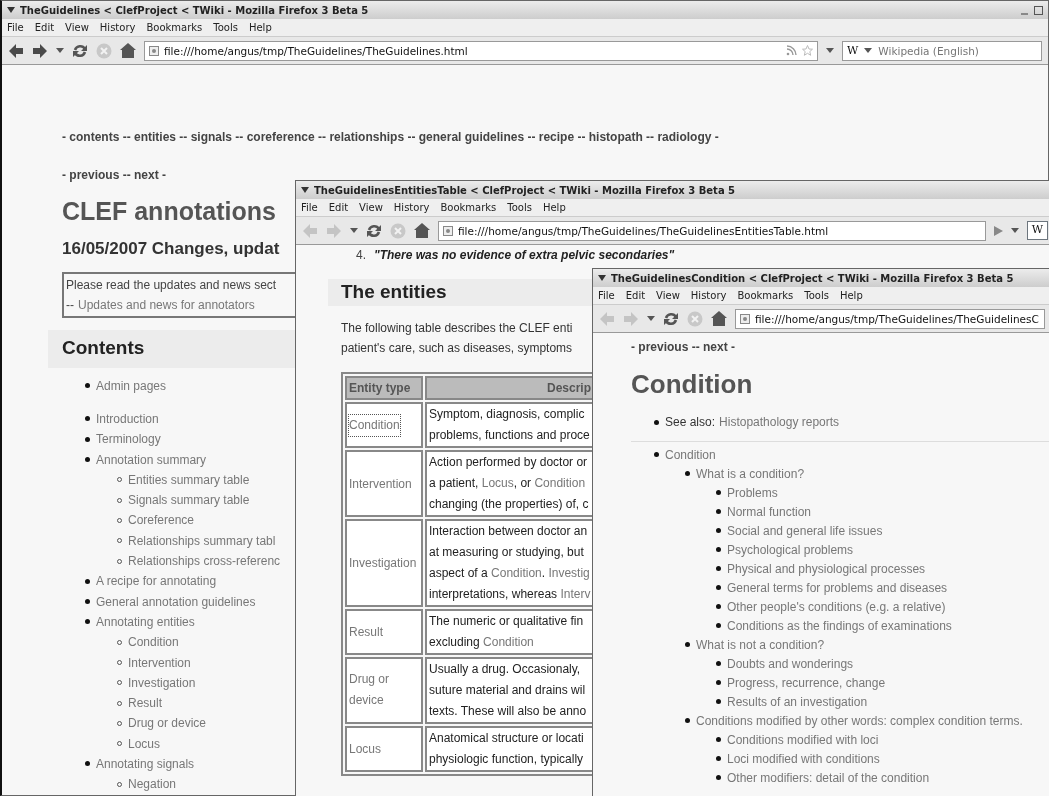  Describe the element at coordinates (383, 563) in the screenshot. I see `entity-type-link: Investigation` at that location.